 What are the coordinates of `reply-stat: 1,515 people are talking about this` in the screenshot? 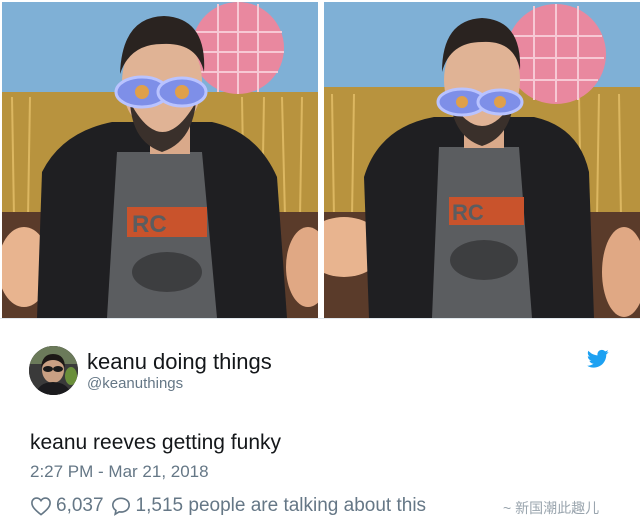 It's located at (268, 506).